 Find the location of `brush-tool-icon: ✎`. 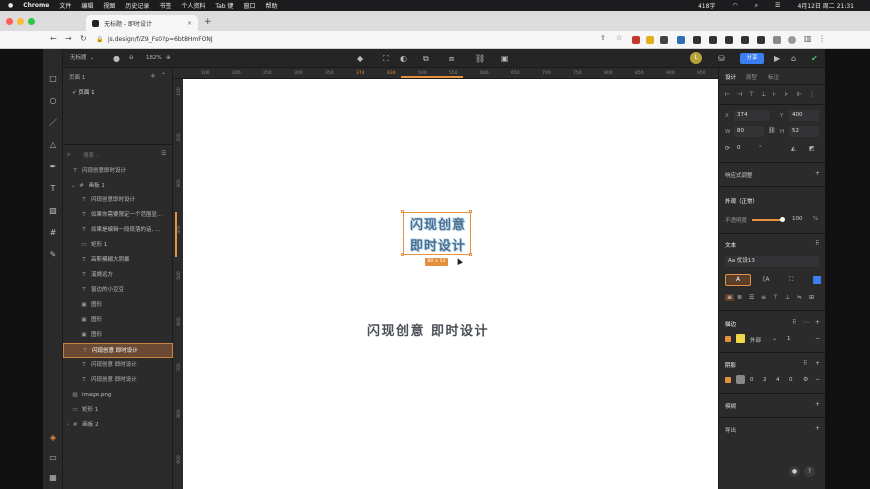

brush-tool-icon: ✎ is located at coordinates (53, 255).